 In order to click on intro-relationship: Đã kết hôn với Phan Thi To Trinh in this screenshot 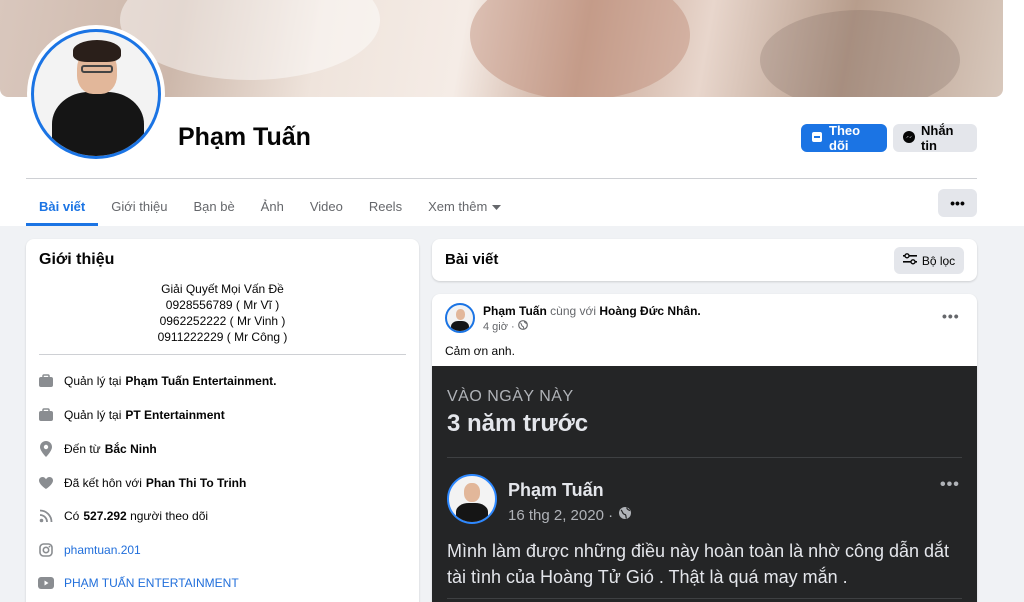, I will do `click(141, 483)`.